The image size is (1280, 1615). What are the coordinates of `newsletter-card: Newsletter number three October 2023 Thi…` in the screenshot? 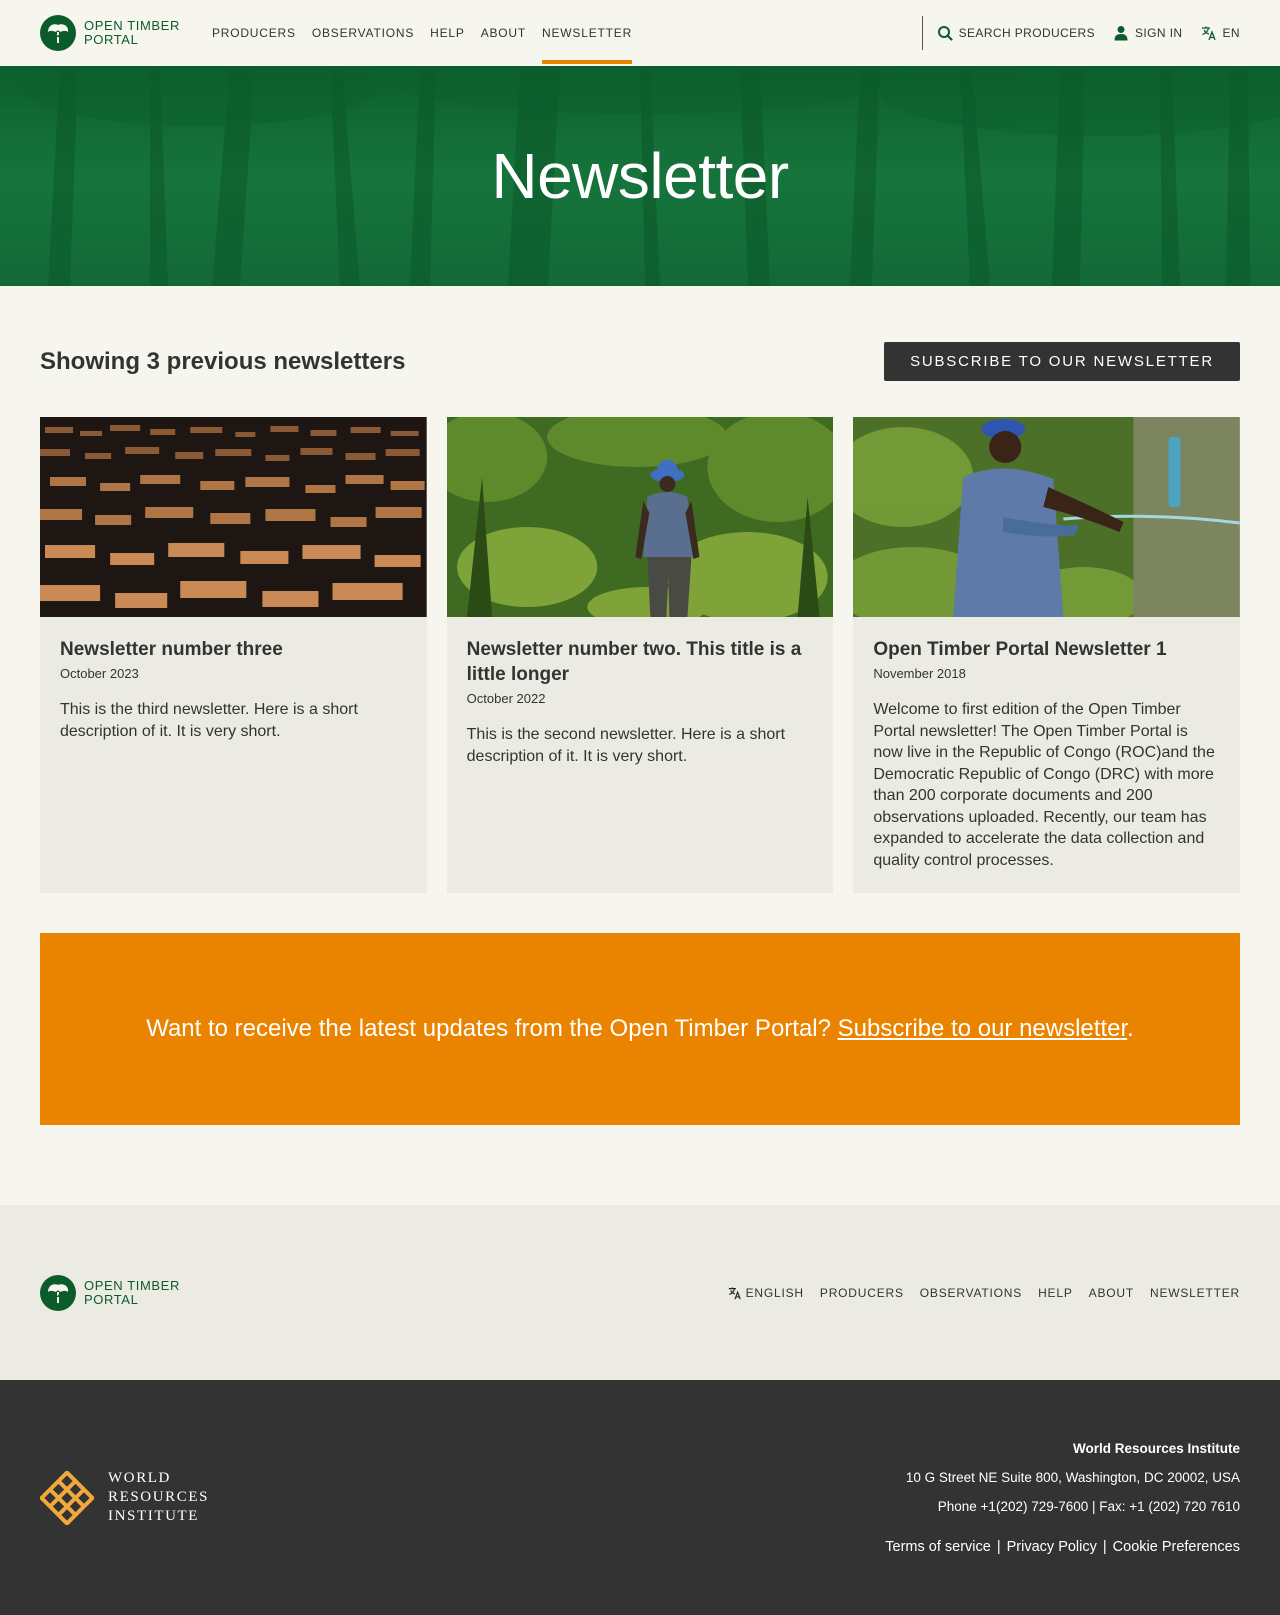 It's located at (233, 655).